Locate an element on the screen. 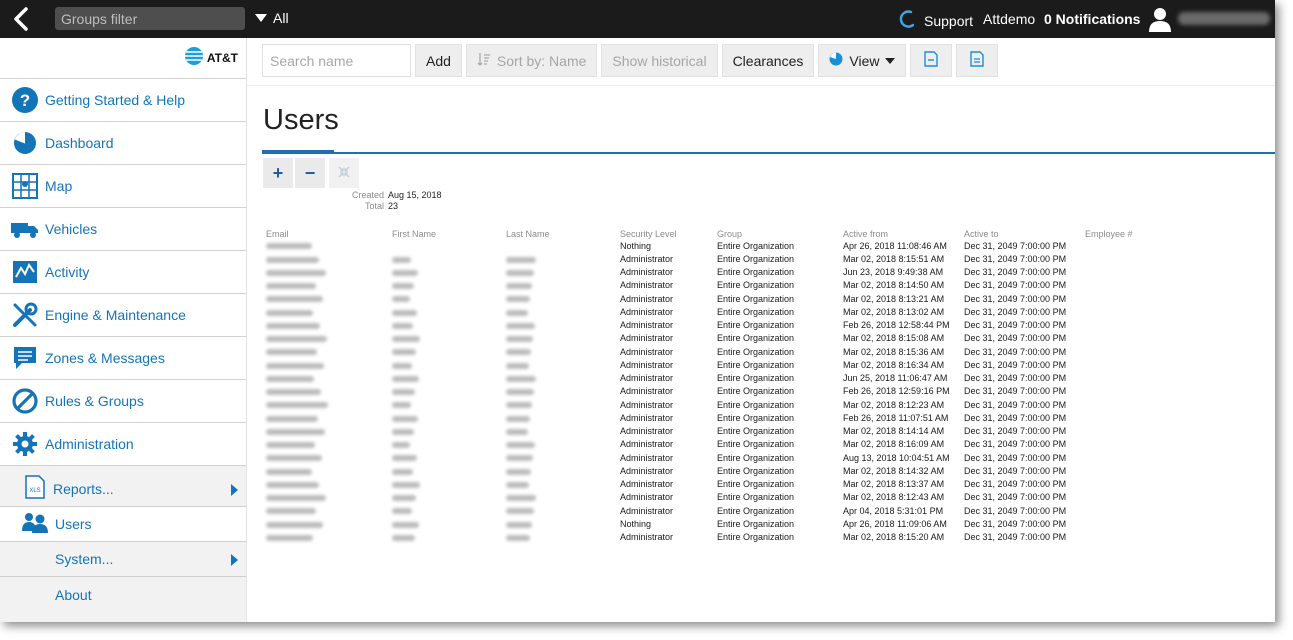 The image size is (1293, 640). collapse-all-button: − is located at coordinates (310, 173).